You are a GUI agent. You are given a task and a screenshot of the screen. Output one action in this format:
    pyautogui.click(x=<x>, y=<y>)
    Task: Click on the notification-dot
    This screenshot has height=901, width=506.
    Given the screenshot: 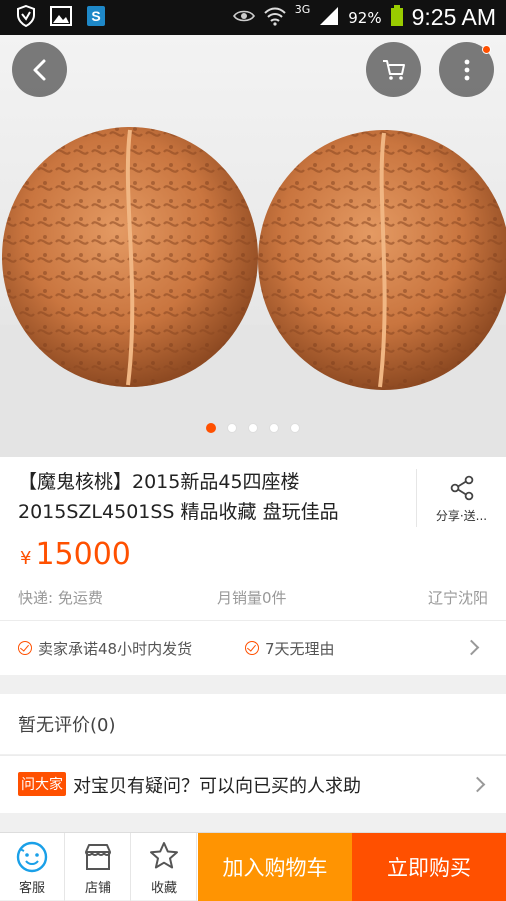 What is the action you would take?
    pyautogui.click(x=486, y=49)
    